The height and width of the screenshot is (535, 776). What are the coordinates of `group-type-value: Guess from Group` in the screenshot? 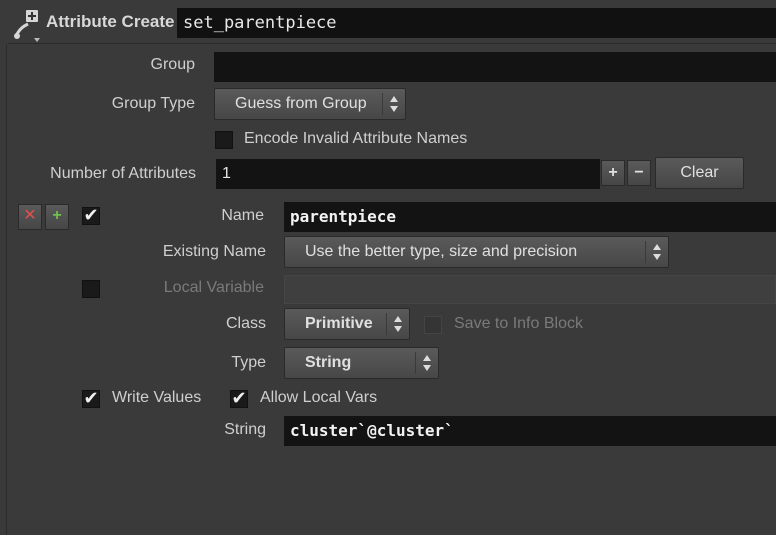 It's located at (301, 103).